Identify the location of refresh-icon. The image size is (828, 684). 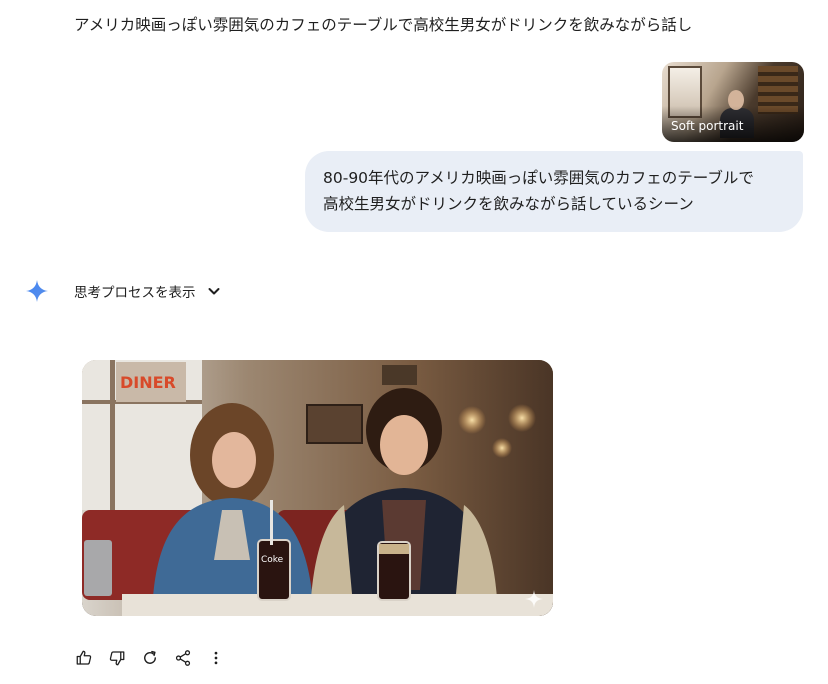
(150, 657).